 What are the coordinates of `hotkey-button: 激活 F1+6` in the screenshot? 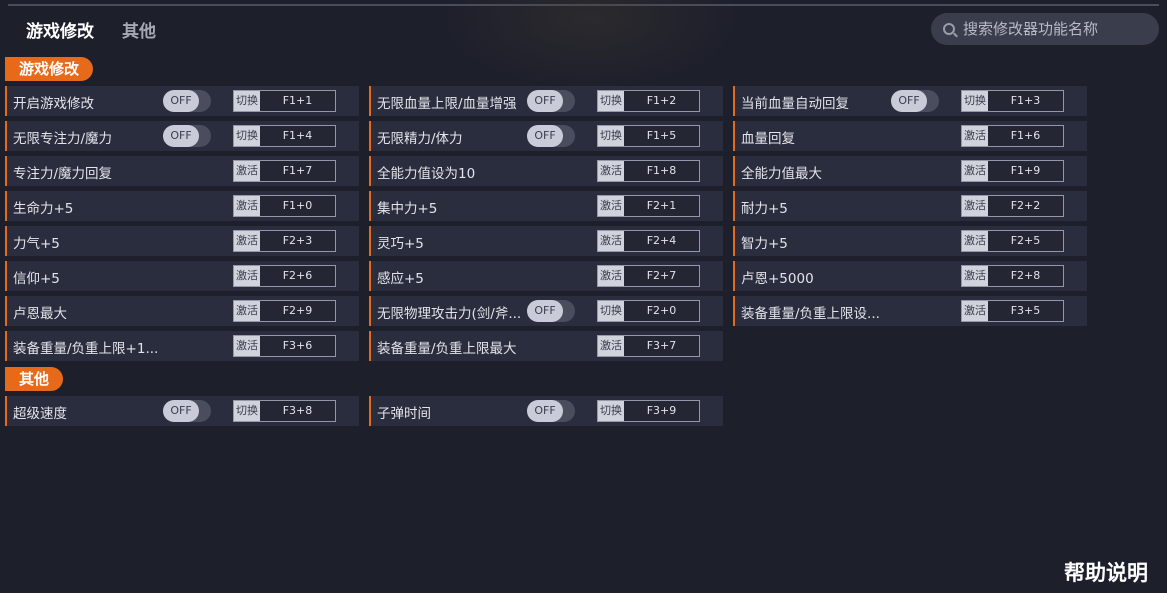 It's located at (1012, 136).